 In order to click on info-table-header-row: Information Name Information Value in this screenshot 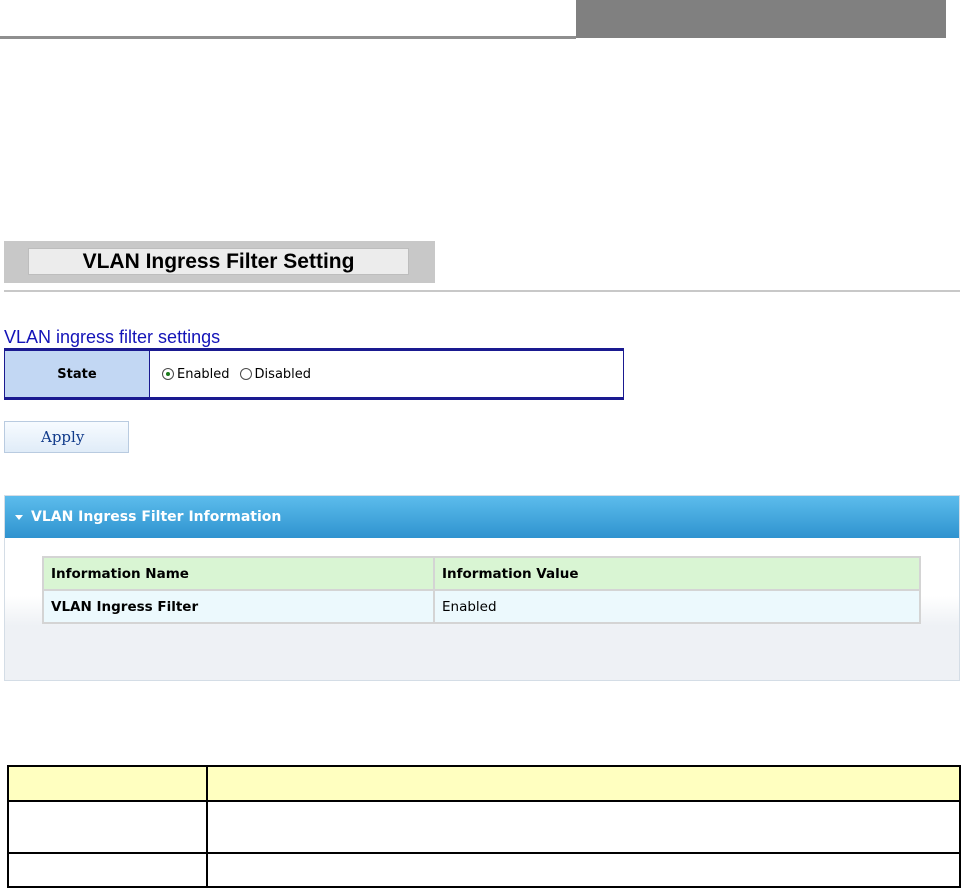, I will do `click(481, 573)`.